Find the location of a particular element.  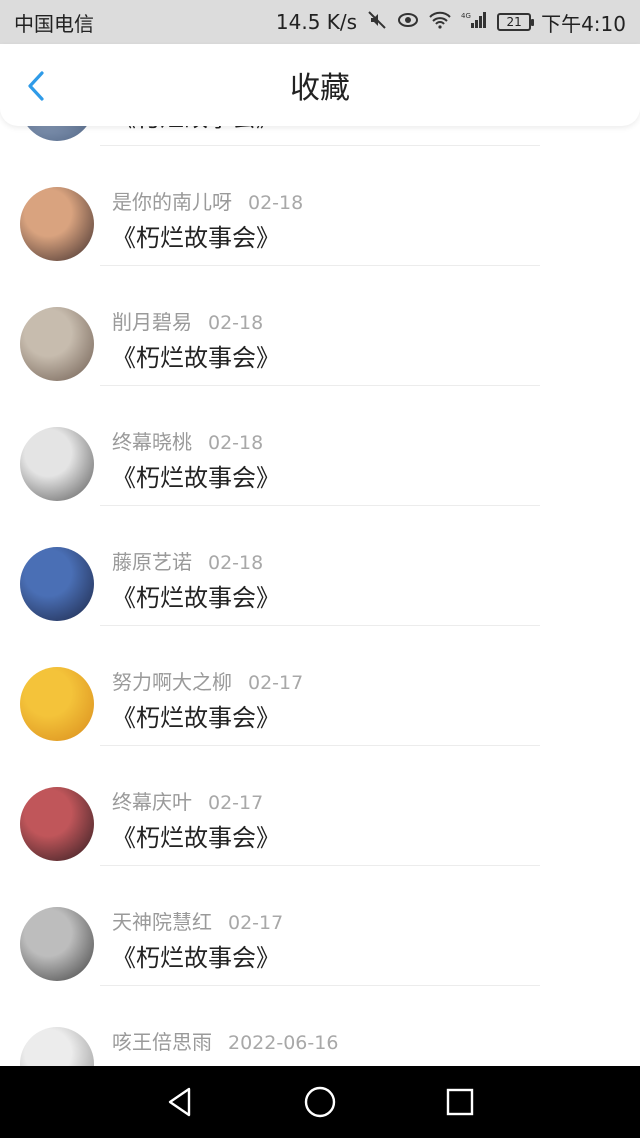

item-meta: 努力啊大之柳 02-17 is located at coordinates (207, 680).